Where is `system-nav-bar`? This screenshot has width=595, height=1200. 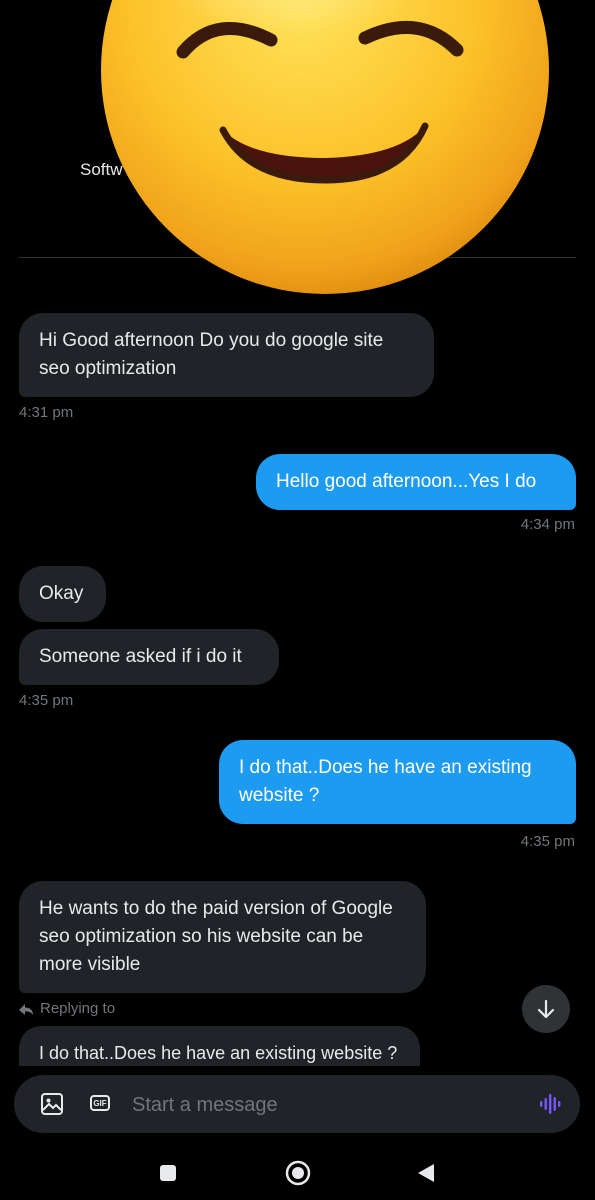 system-nav-bar is located at coordinates (297, 1170).